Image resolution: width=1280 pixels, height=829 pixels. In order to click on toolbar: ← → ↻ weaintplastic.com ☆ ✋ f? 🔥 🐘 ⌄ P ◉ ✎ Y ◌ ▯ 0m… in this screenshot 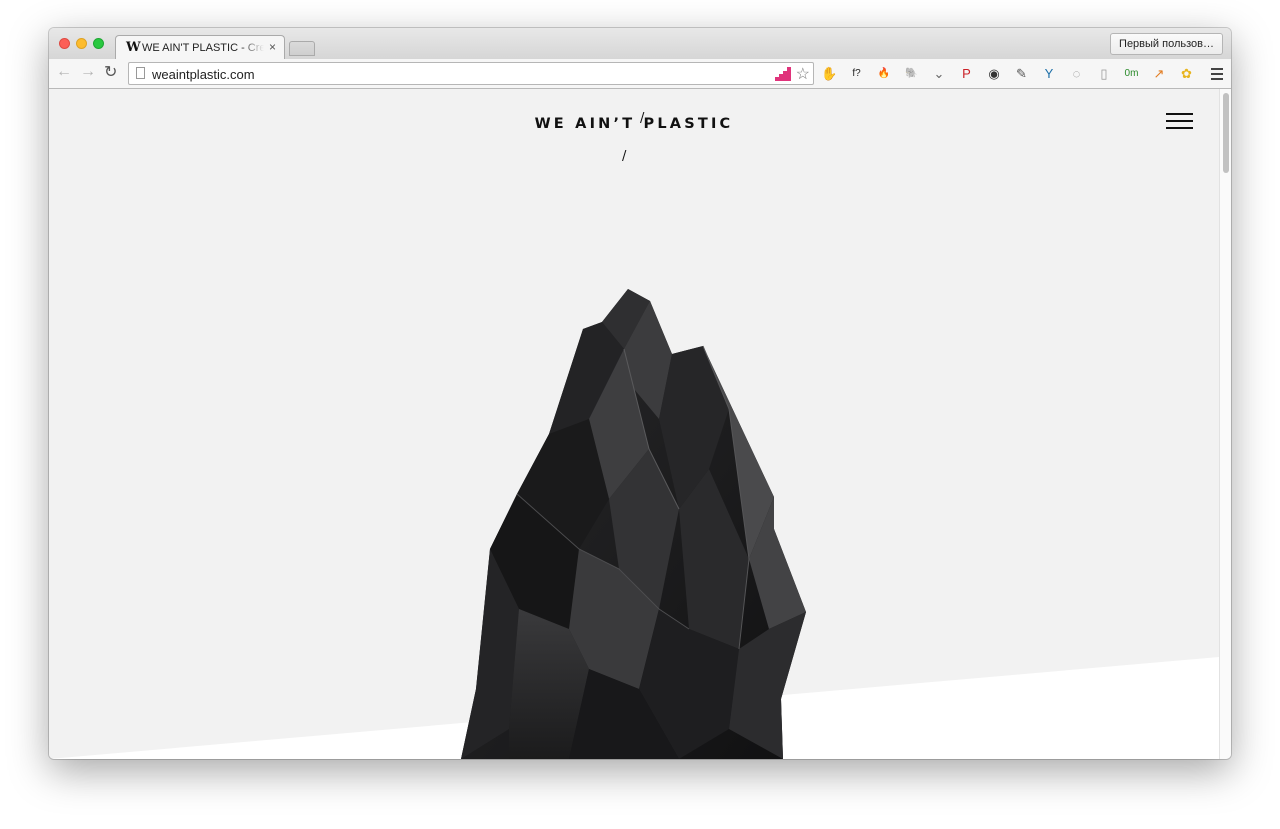, I will do `click(640, 74)`.